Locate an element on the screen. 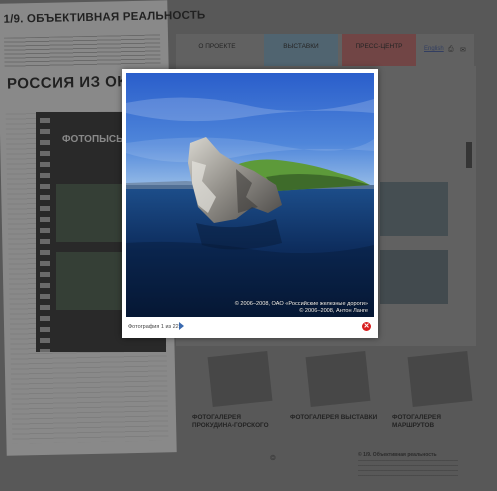  lightbox-status-bar: Фотография 1 из 22 ✕ is located at coordinates (250, 327).